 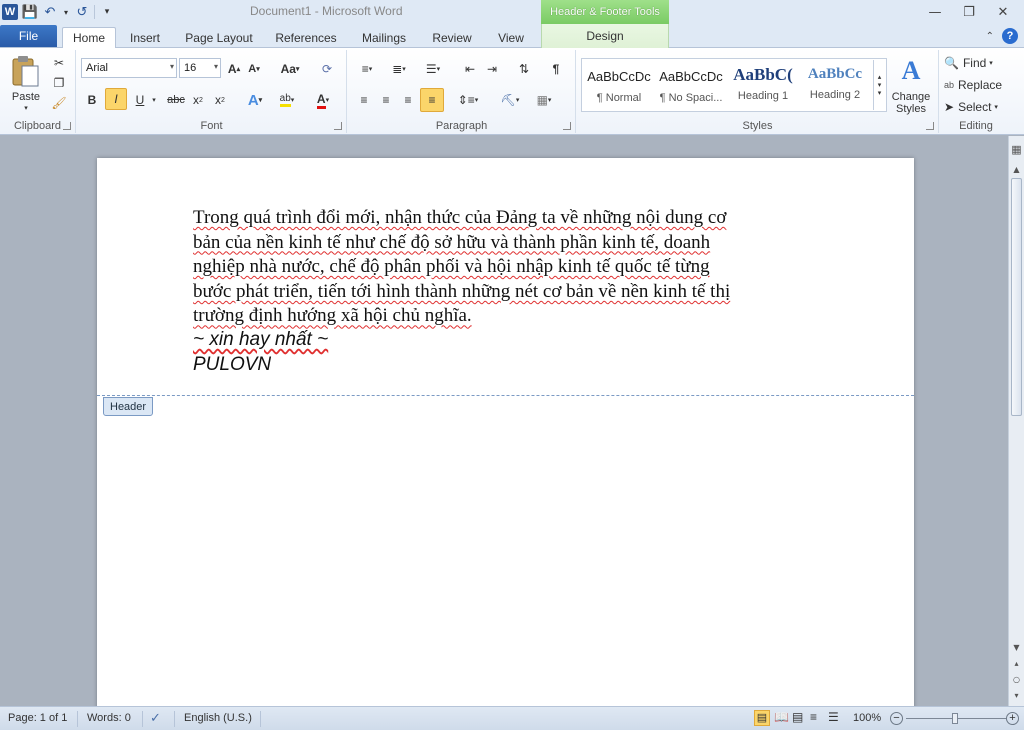 What do you see at coordinates (896, 718) in the screenshot?
I see `zoom-out-icon: −` at bounding box center [896, 718].